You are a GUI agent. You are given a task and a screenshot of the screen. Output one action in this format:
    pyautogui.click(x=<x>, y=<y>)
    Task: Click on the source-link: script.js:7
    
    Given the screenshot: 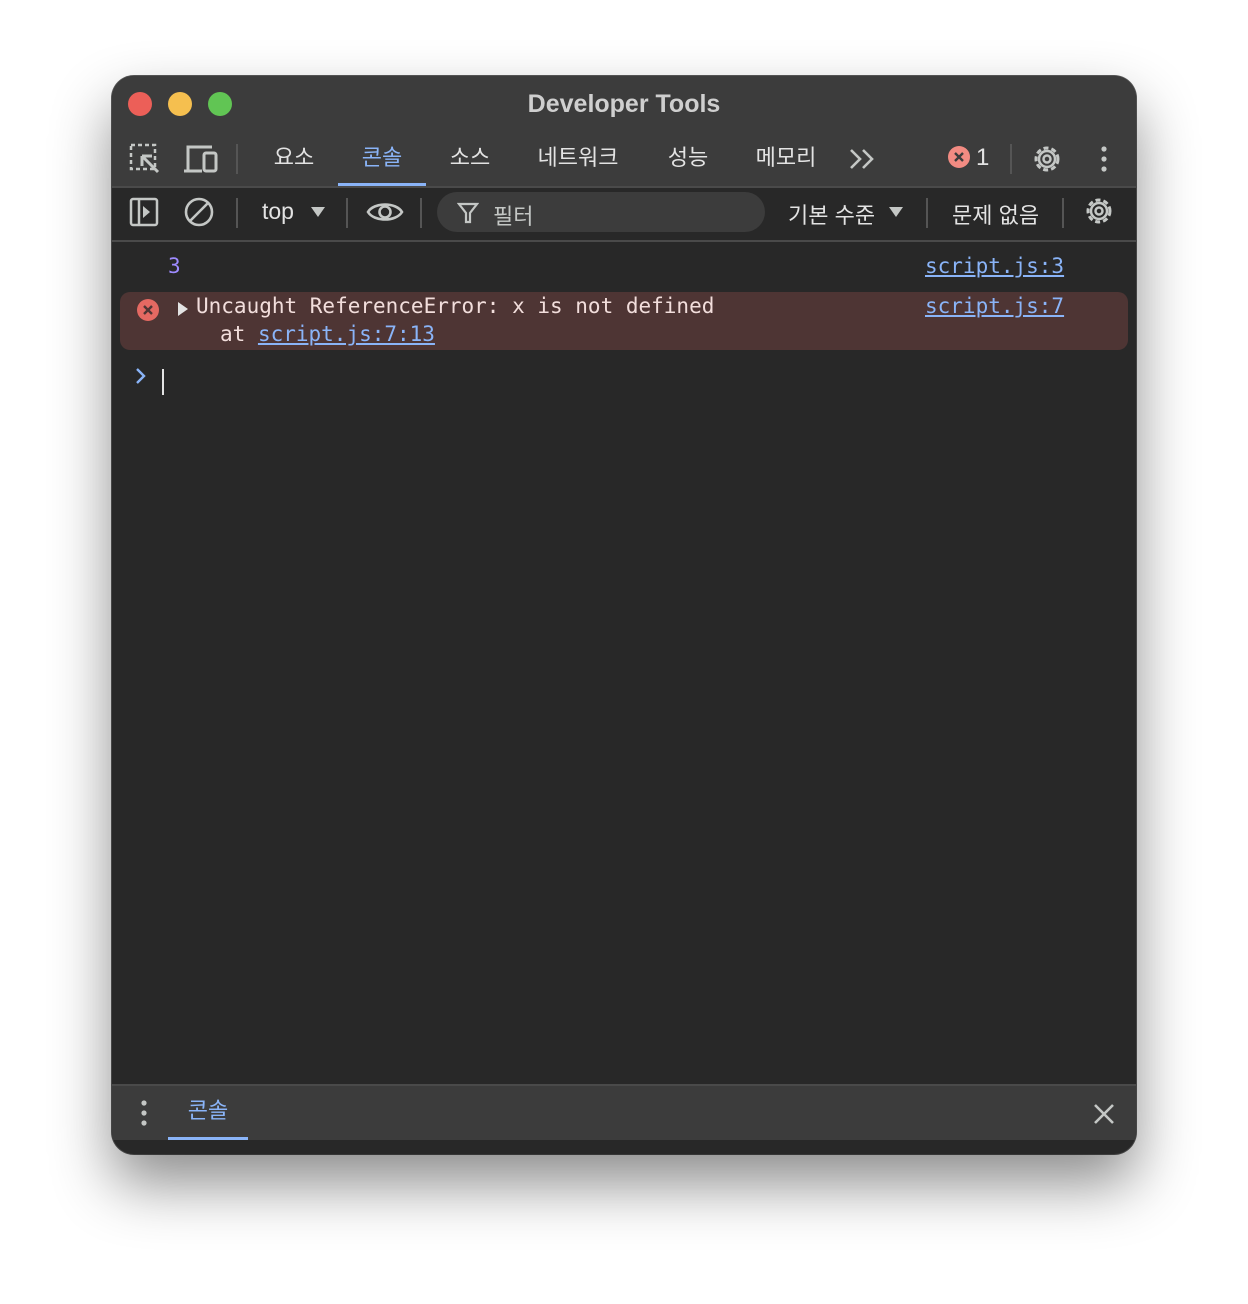 What is the action you would take?
    pyautogui.click(x=994, y=306)
    